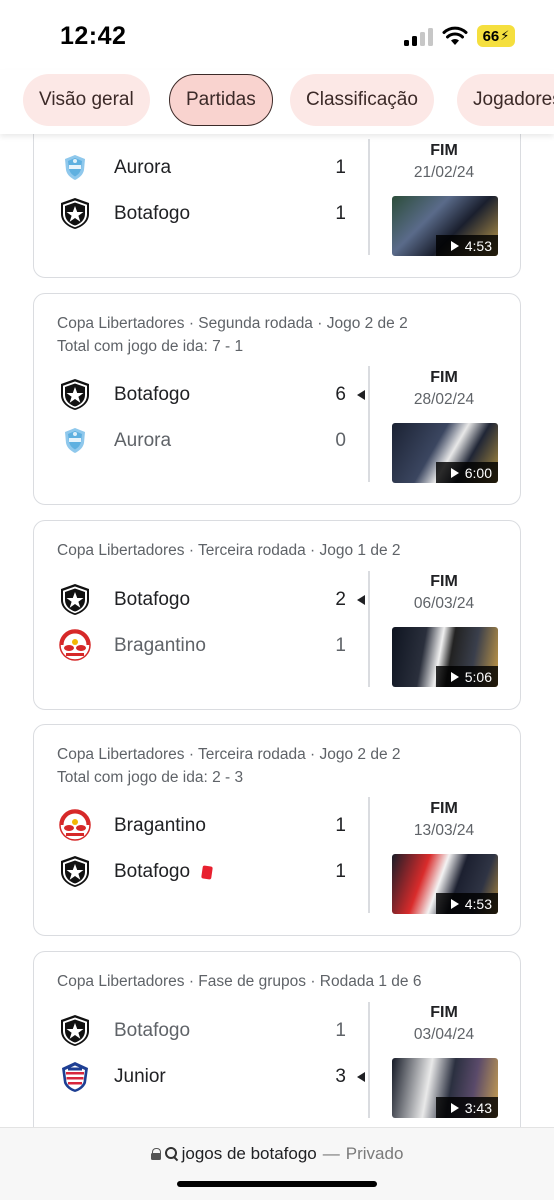  What do you see at coordinates (362, 100) in the screenshot?
I see `tab-classificacao: Classificação` at bounding box center [362, 100].